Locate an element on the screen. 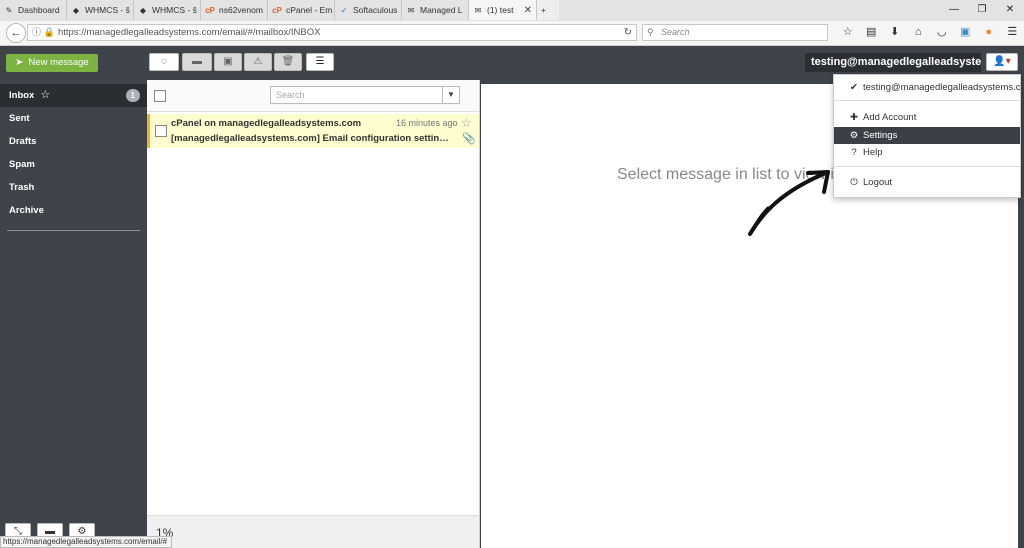 This screenshot has width=1024, height=548. folder-trash: Trash is located at coordinates (73, 187).